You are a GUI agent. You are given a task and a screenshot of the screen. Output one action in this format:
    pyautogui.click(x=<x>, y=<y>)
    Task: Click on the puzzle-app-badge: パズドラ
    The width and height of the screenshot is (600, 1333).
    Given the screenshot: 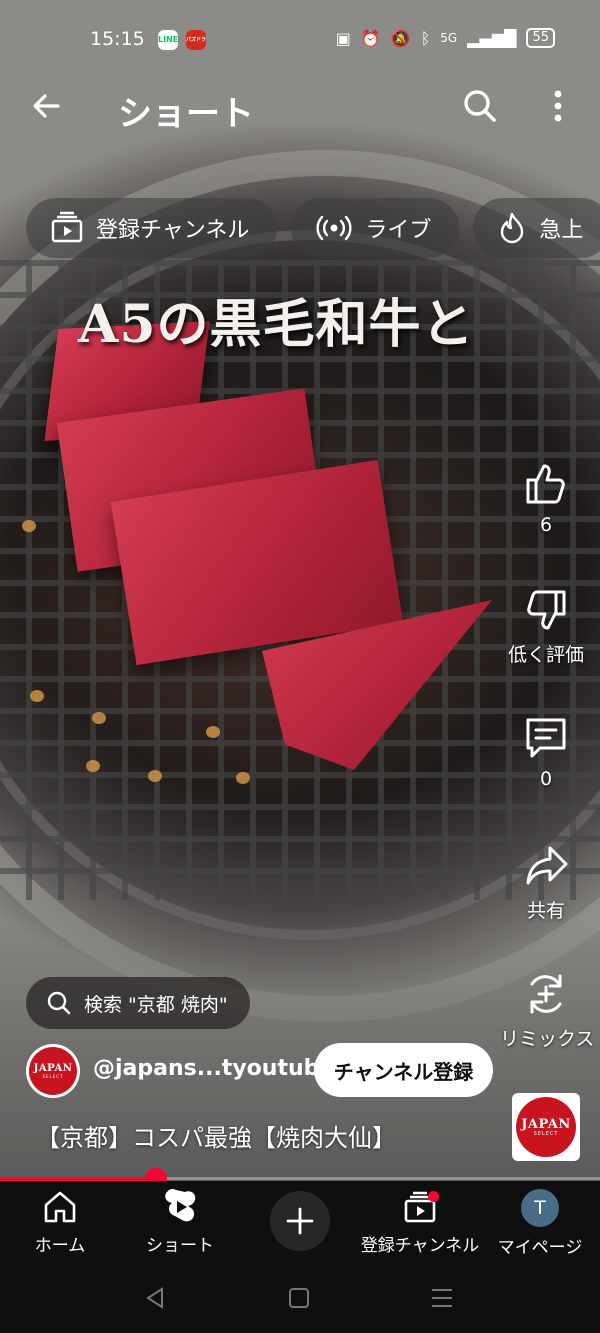 What is the action you would take?
    pyautogui.click(x=196, y=40)
    